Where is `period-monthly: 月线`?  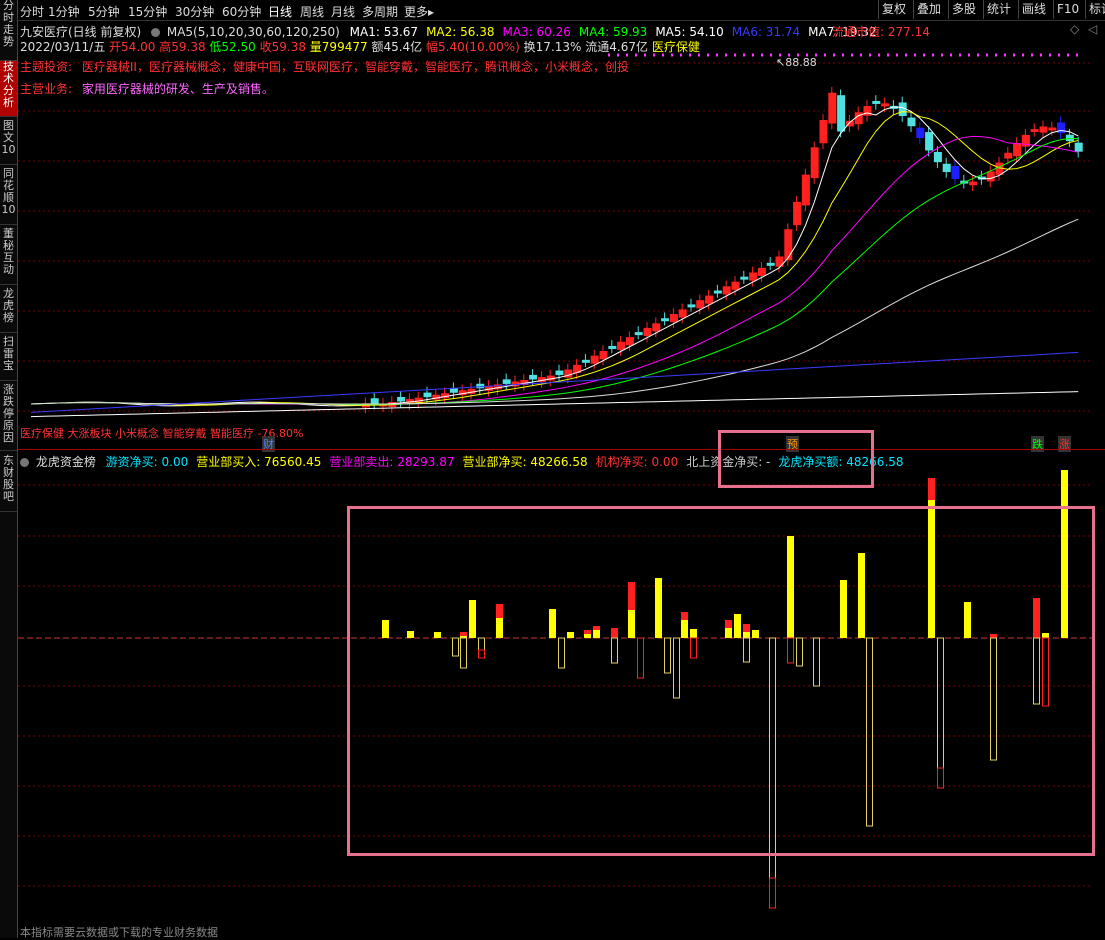
period-monthly: 月线 is located at coordinates (343, 11).